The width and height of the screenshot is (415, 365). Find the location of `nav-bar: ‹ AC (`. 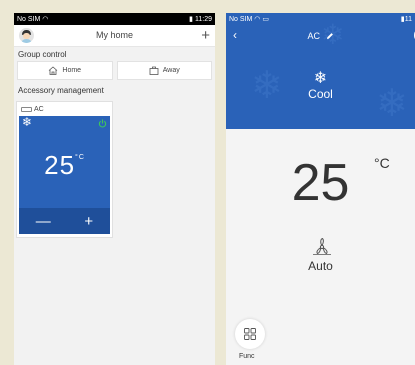

nav-bar: ‹ AC ( is located at coordinates (320, 36).